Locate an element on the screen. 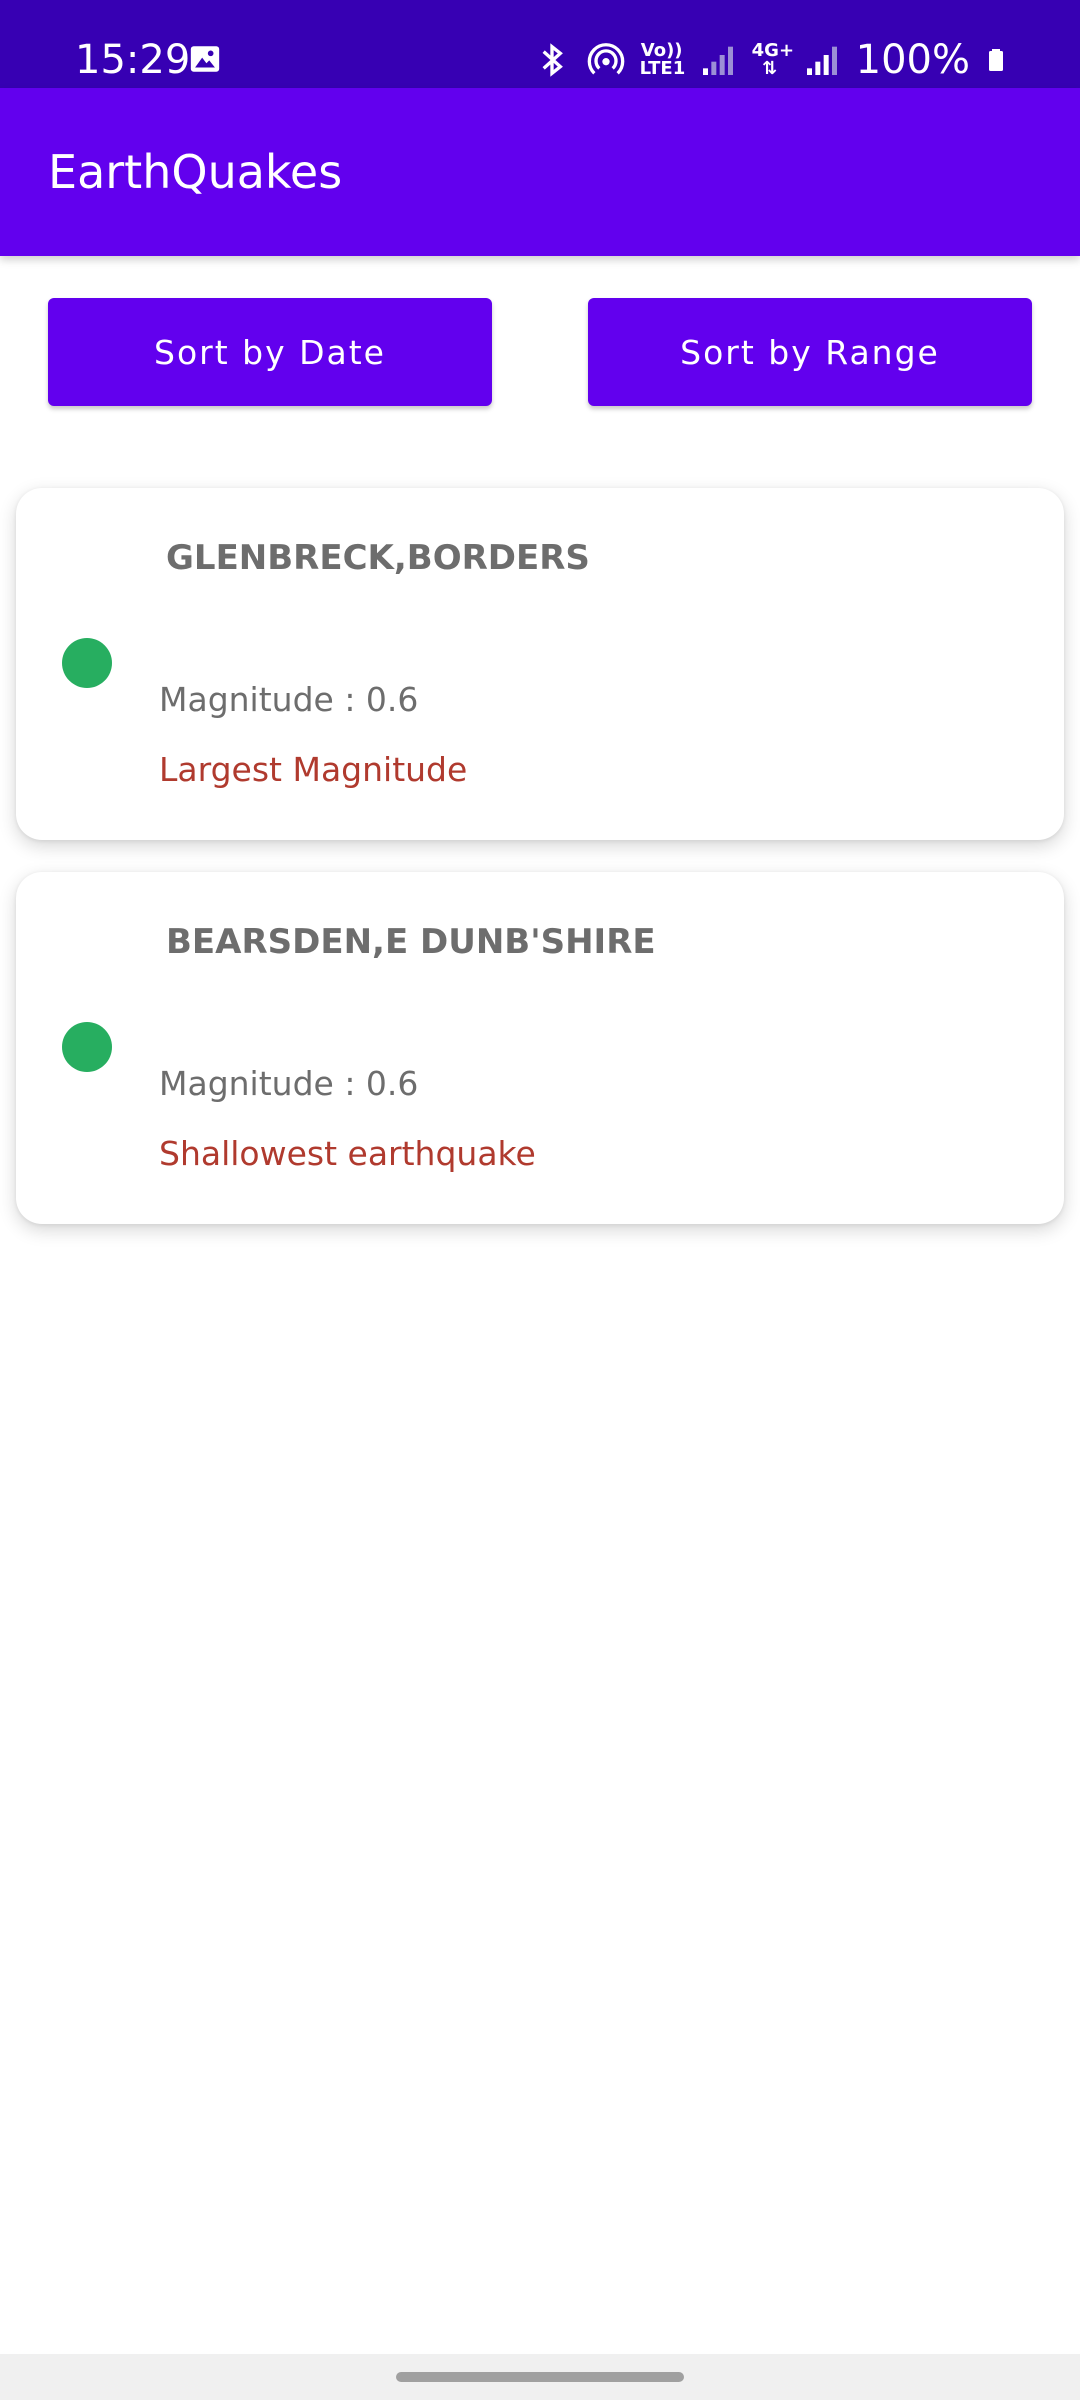 The image size is (1080, 2400). sort-by-date-button: Sort by Date is located at coordinates (270, 352).